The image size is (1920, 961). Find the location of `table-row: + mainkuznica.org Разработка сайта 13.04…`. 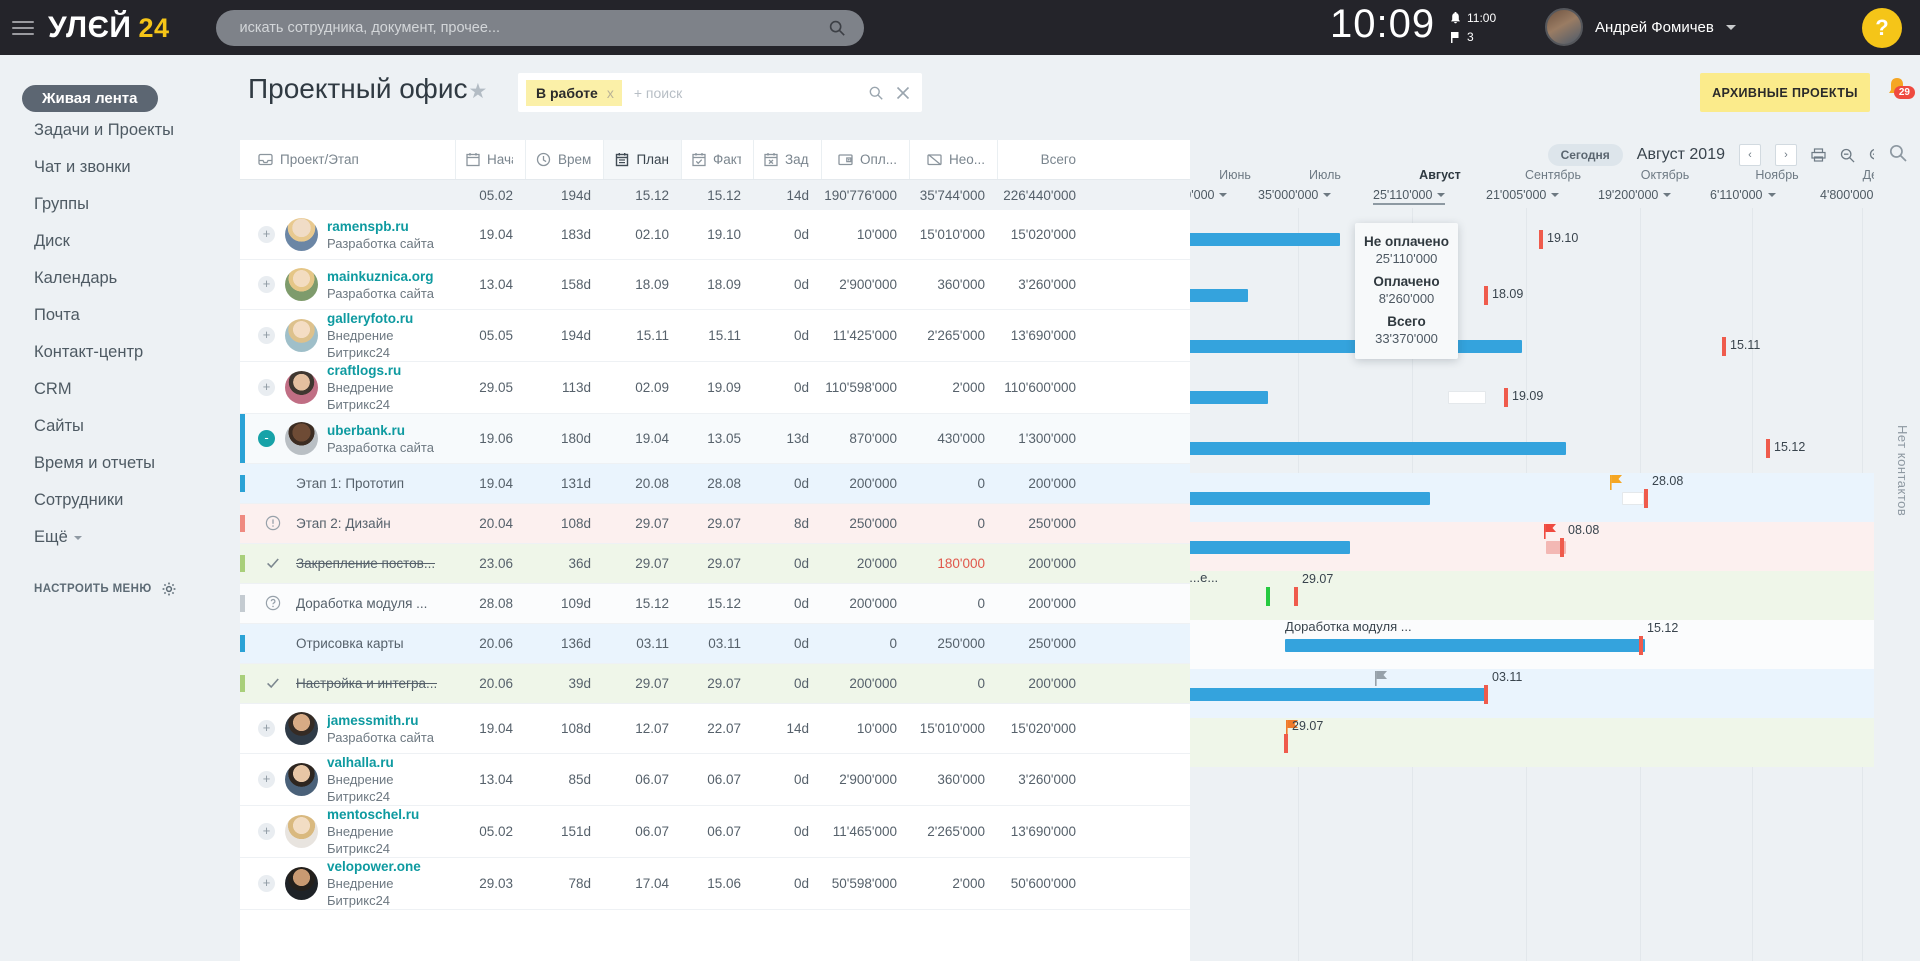

table-row: + mainkuznica.org Разработка сайта 13.04… is located at coordinates (715, 285).